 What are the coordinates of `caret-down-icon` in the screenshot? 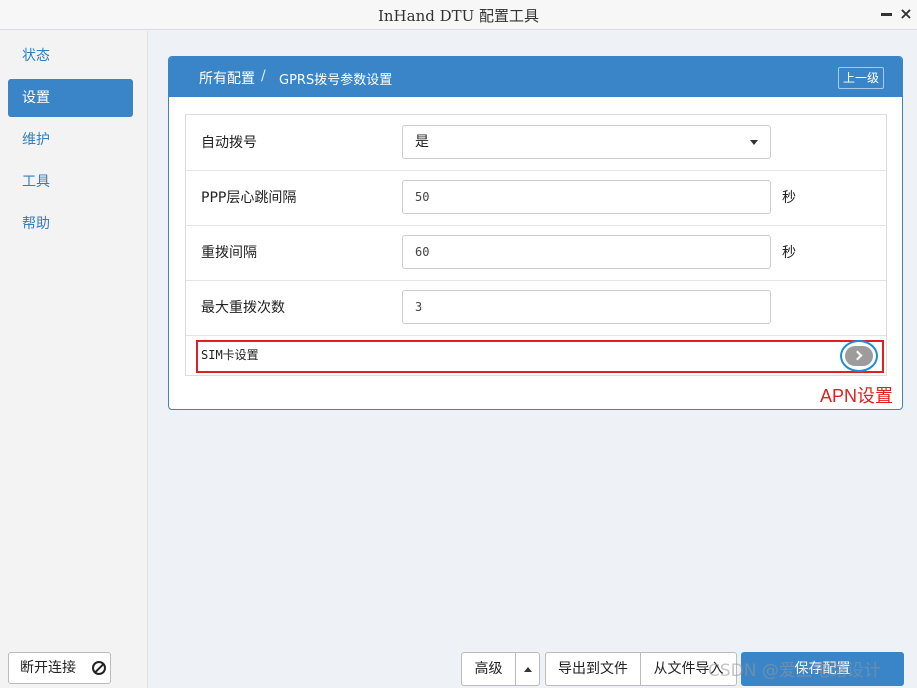 It's located at (754, 142).